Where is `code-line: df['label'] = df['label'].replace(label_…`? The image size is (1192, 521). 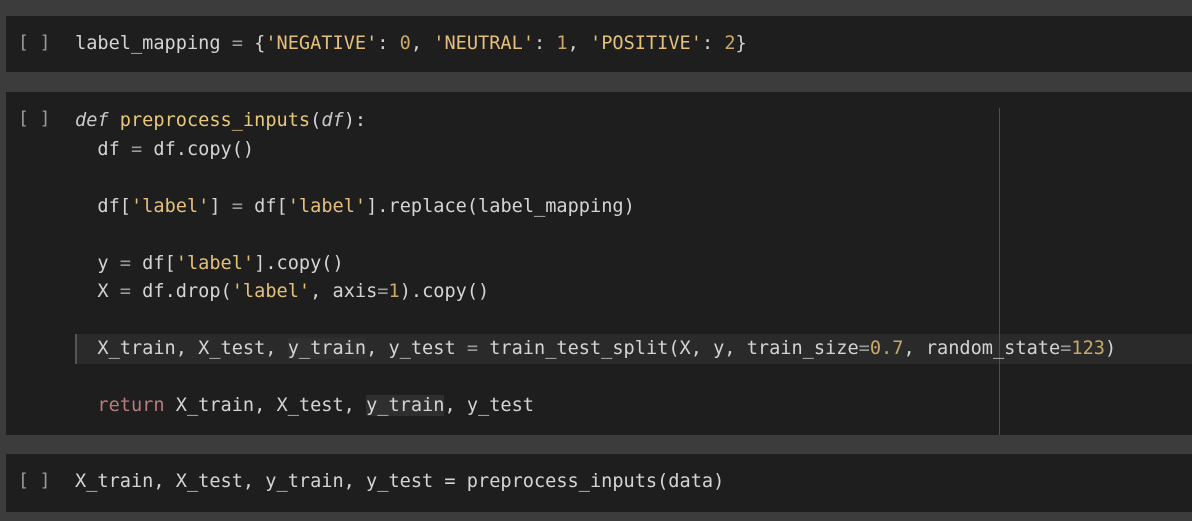 code-line: df['label'] = df['label'].replace(label_… is located at coordinates (355, 206).